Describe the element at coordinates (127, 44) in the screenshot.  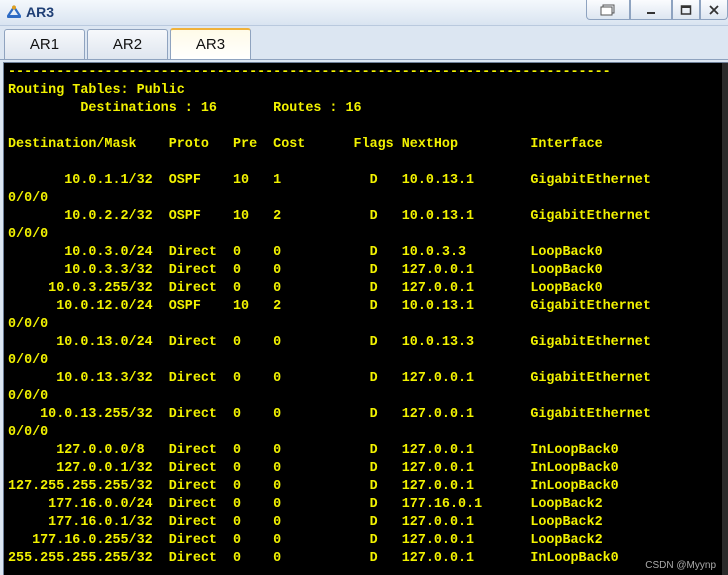
I see `tab-ar2: AR2` at that location.